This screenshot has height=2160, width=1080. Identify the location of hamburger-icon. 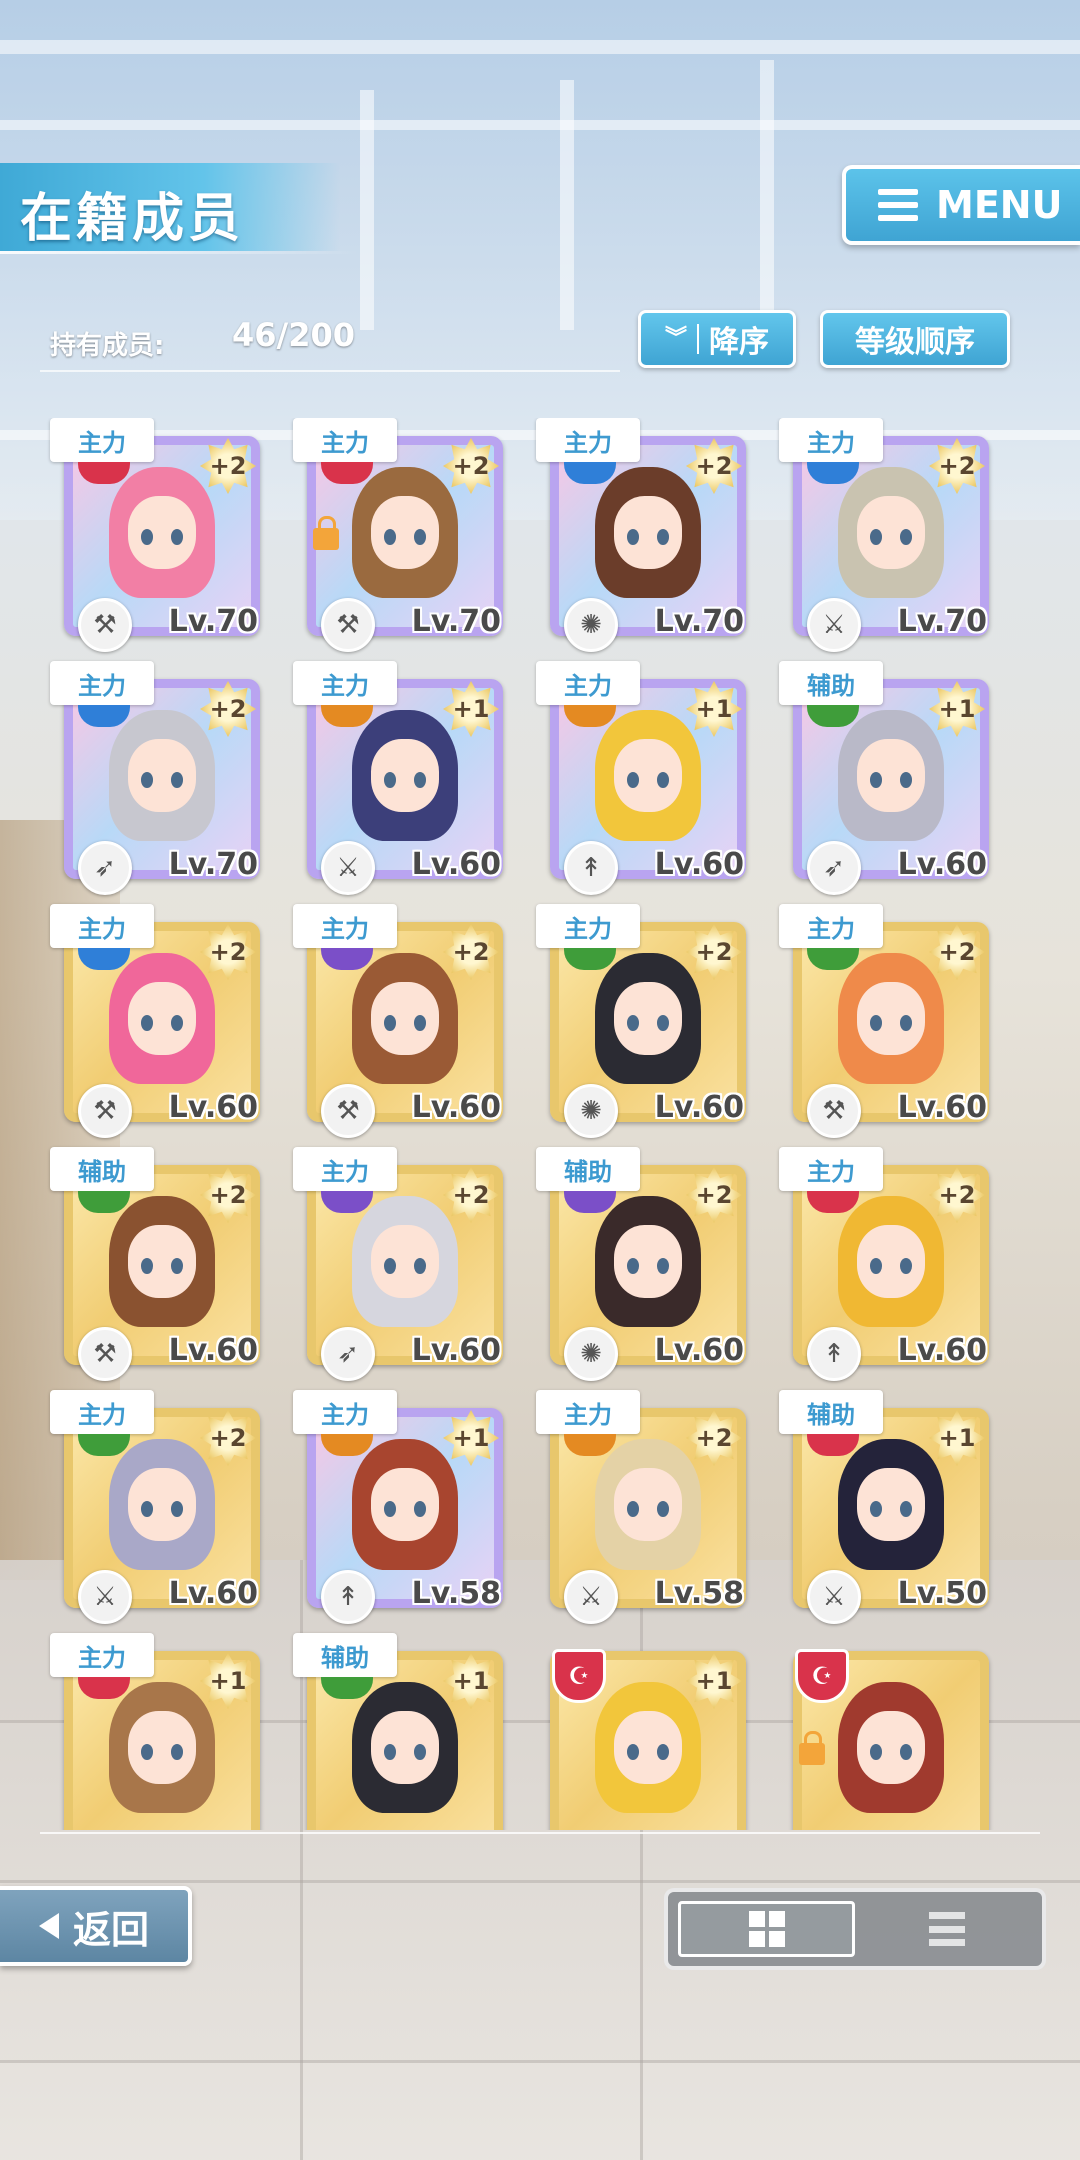
(898, 205).